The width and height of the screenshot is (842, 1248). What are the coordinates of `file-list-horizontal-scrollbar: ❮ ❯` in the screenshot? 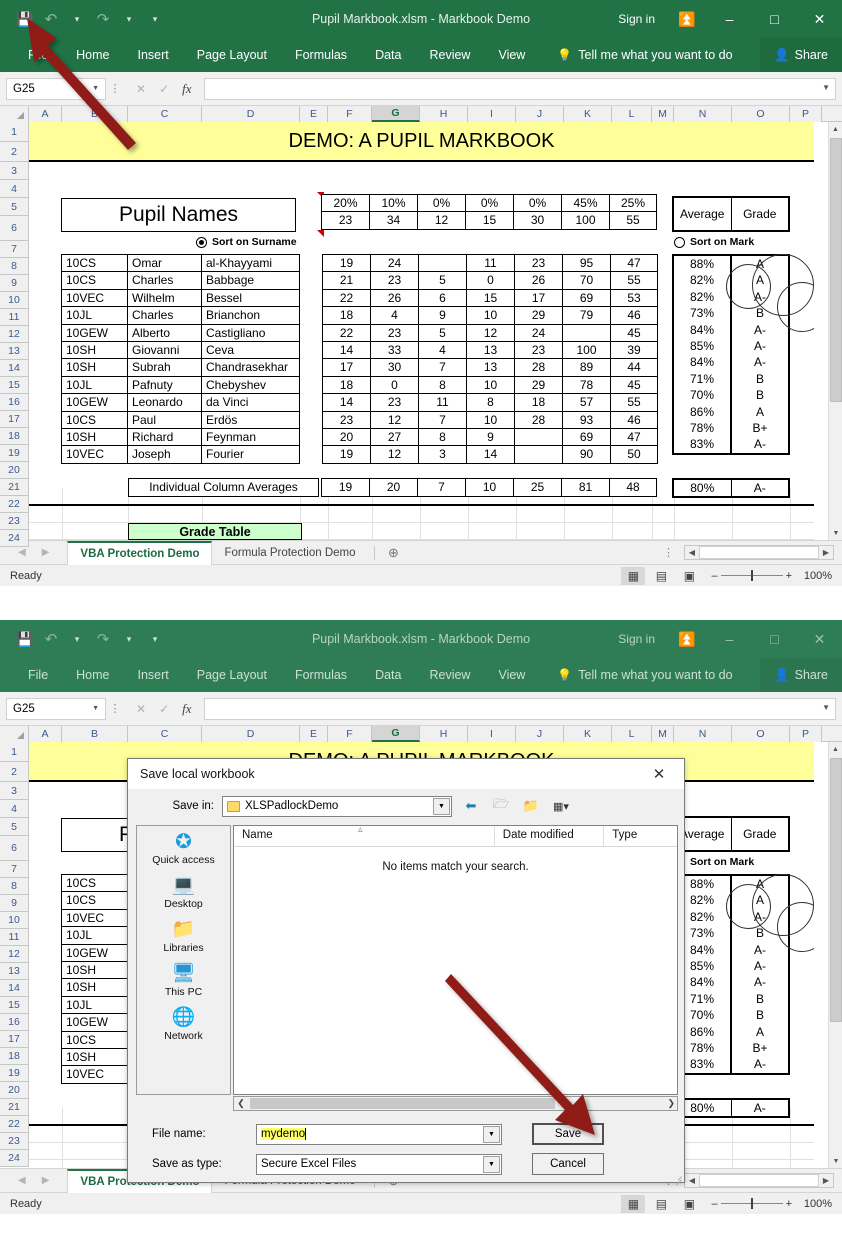 It's located at (455, 1103).